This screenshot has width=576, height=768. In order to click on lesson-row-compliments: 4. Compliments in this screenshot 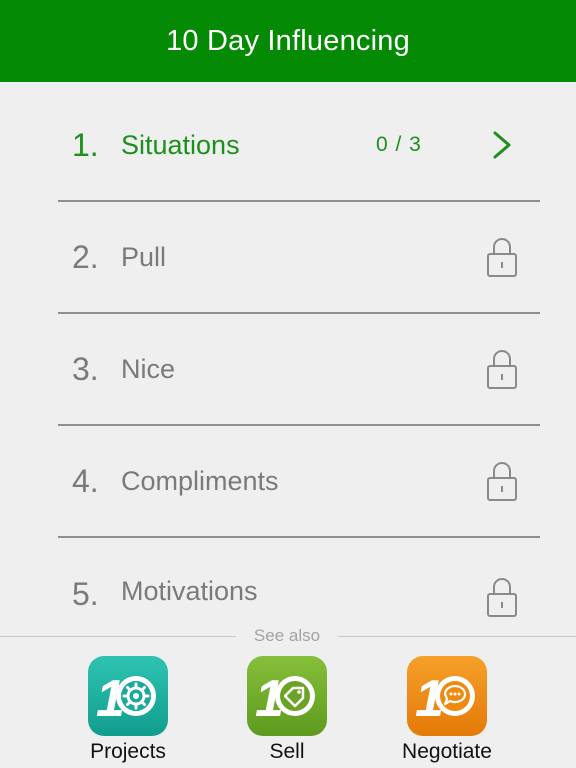, I will do `click(299, 482)`.